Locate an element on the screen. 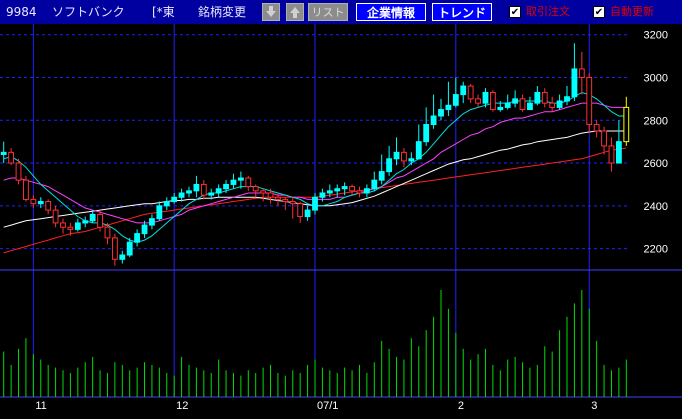  order-checkbox: ✔ is located at coordinates (515, 12).